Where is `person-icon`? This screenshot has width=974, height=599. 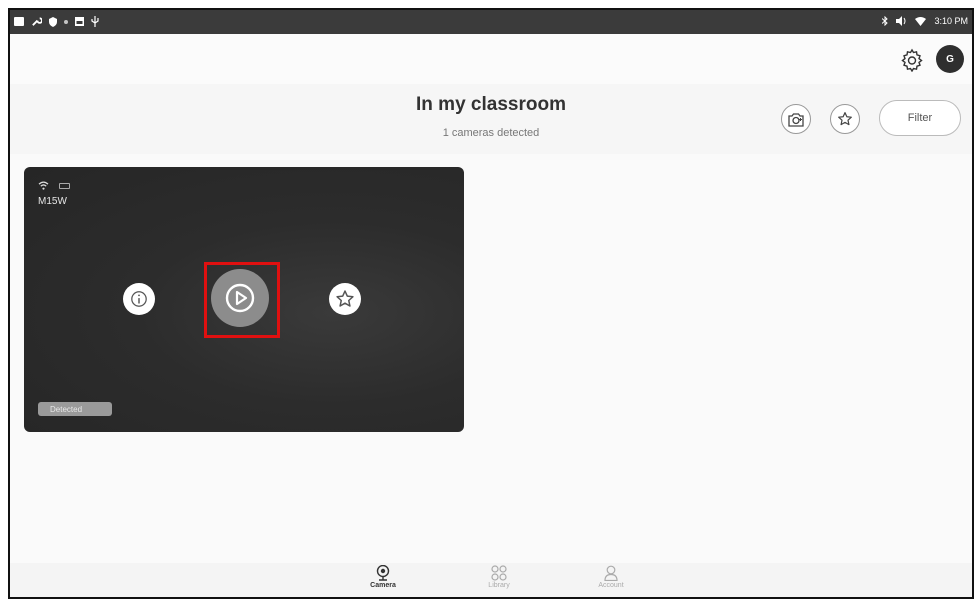
person-icon is located at coordinates (611, 573).